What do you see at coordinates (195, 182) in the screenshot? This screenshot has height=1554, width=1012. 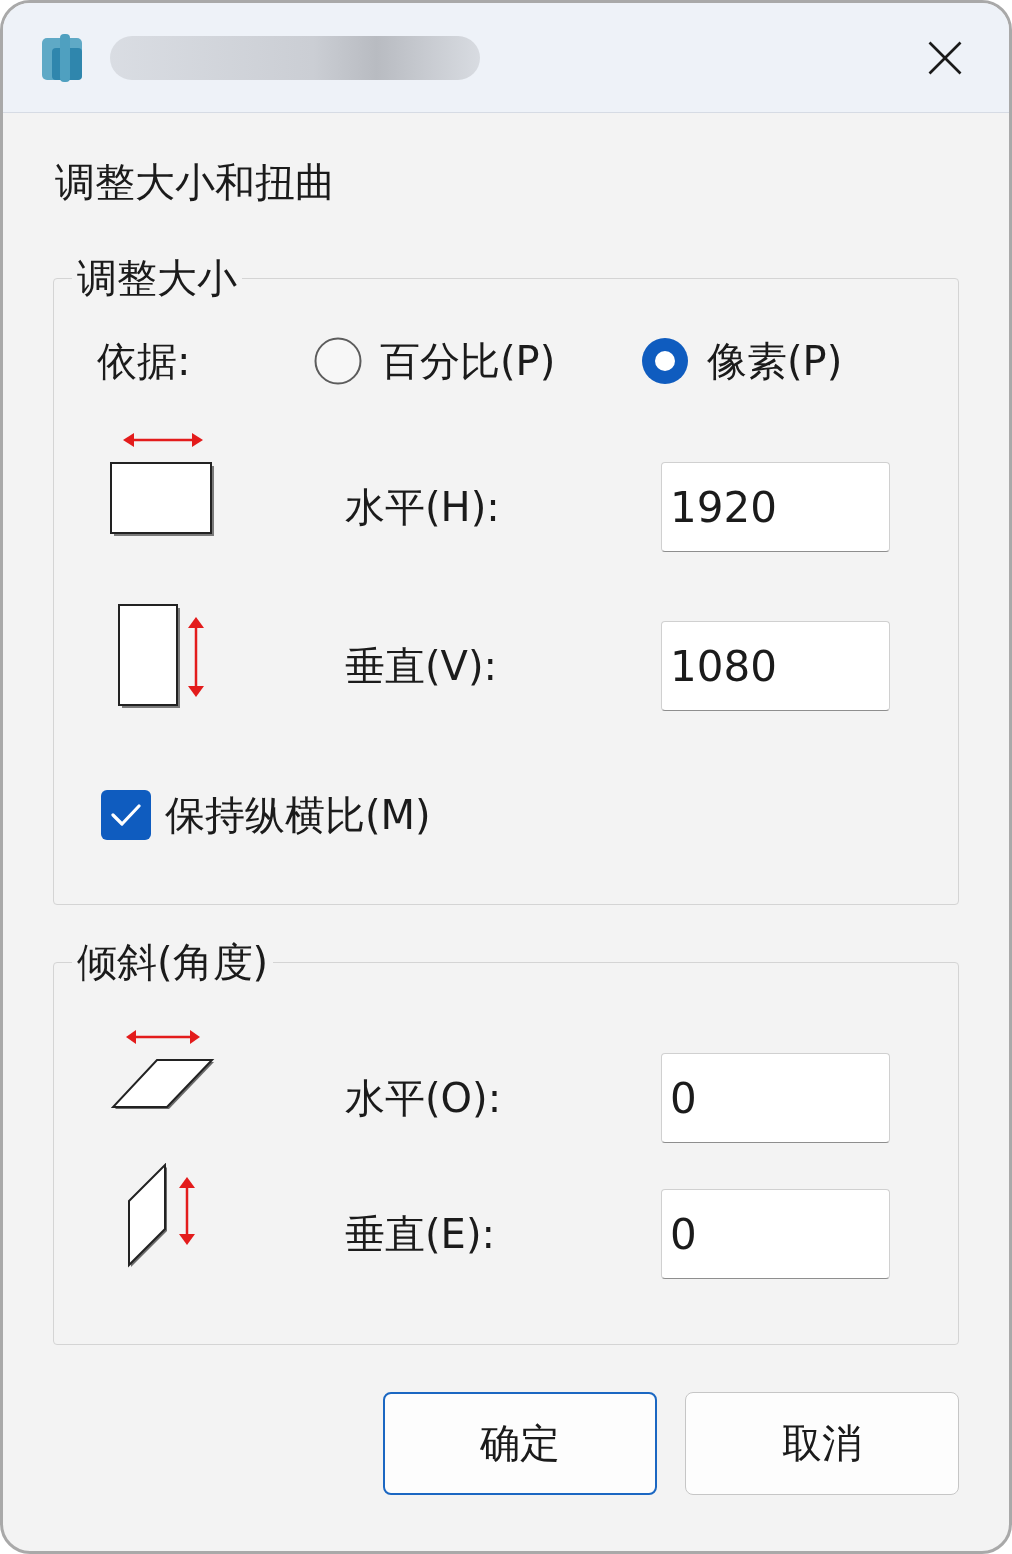 I see `dialog-heading: 调整大小和扭曲` at bounding box center [195, 182].